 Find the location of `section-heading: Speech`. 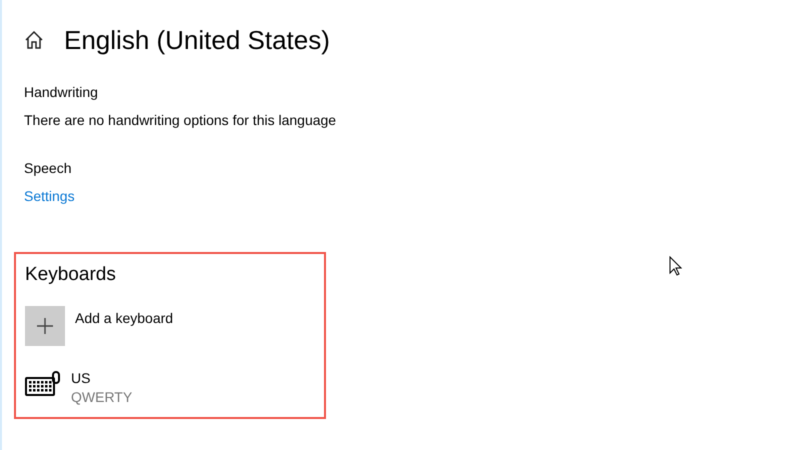

section-heading: Speech is located at coordinates (48, 168).